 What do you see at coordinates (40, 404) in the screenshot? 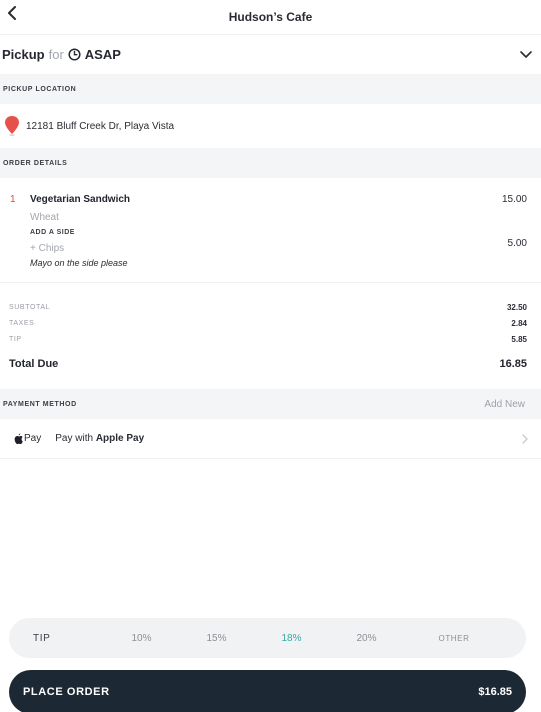
I see `section-label: PAYMENT METHOD` at bounding box center [40, 404].